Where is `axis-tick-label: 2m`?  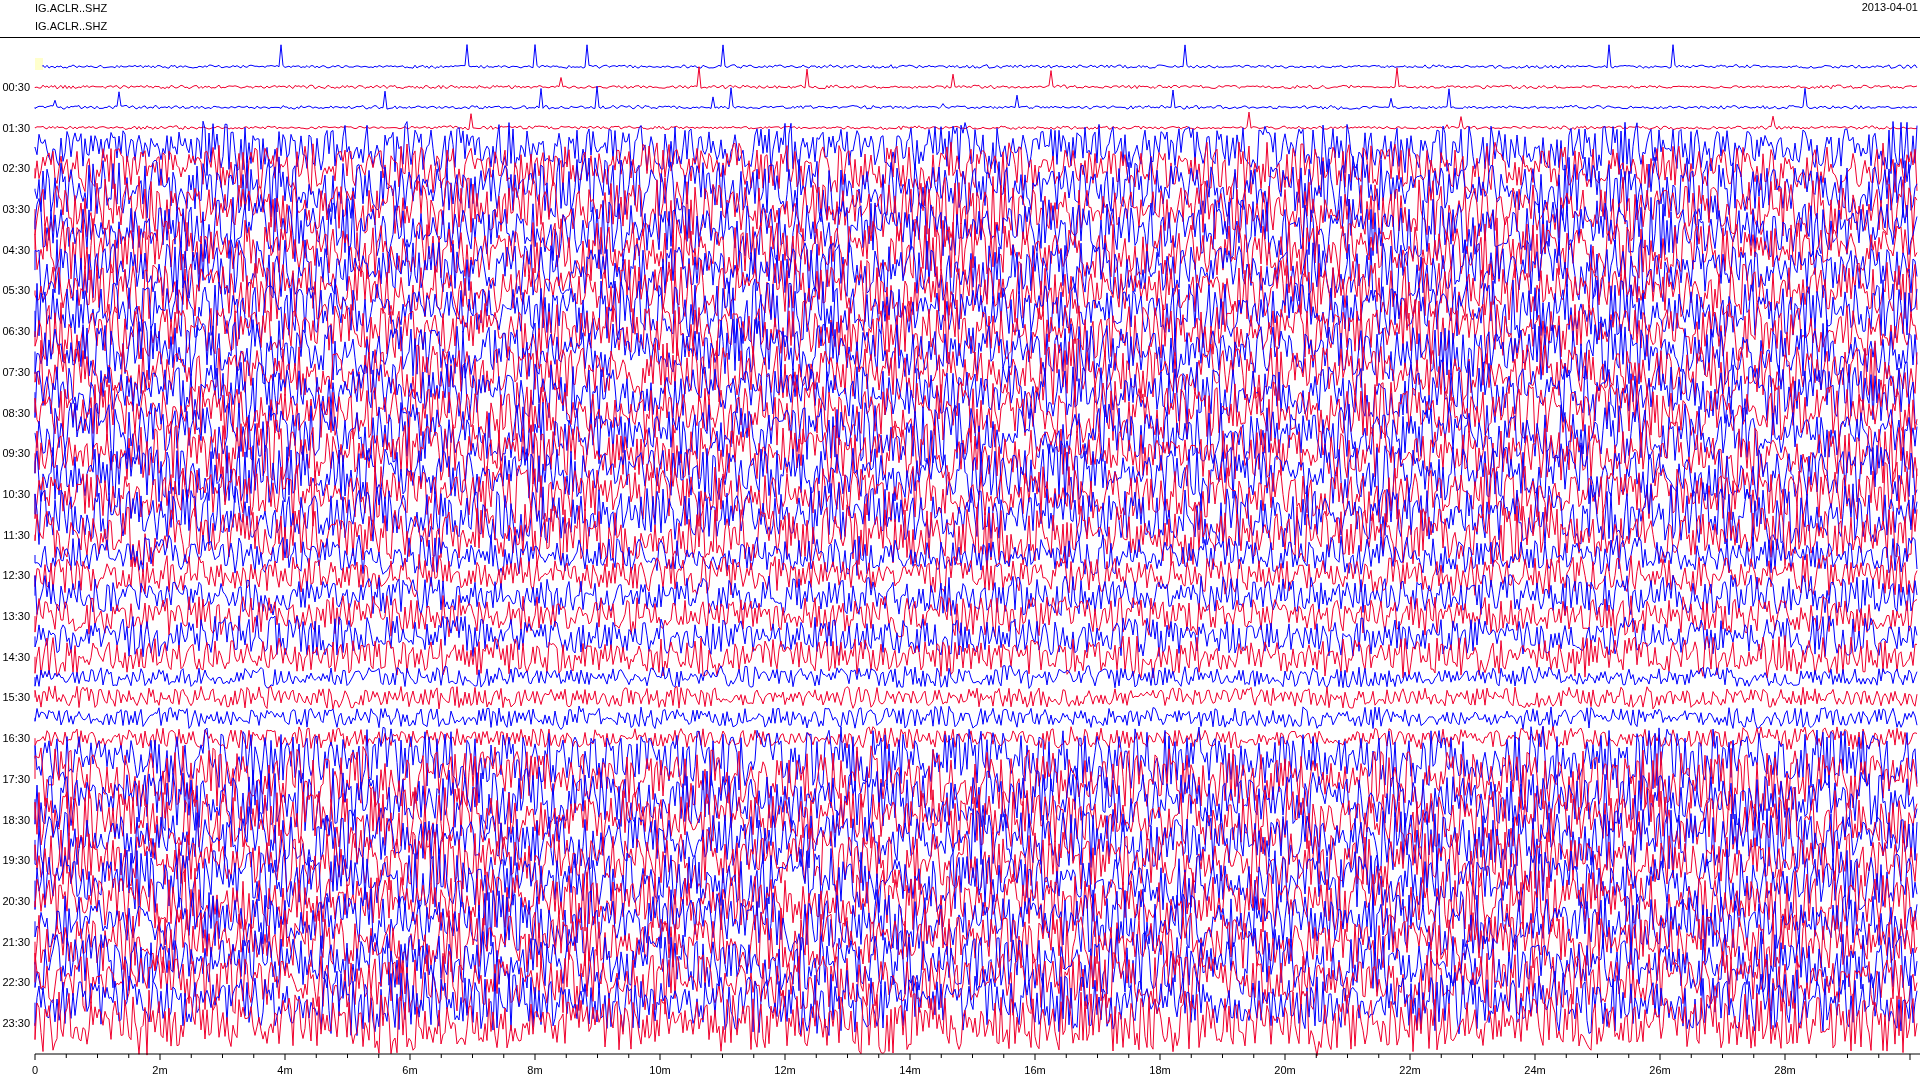
axis-tick-label: 2m is located at coordinates (160, 1070).